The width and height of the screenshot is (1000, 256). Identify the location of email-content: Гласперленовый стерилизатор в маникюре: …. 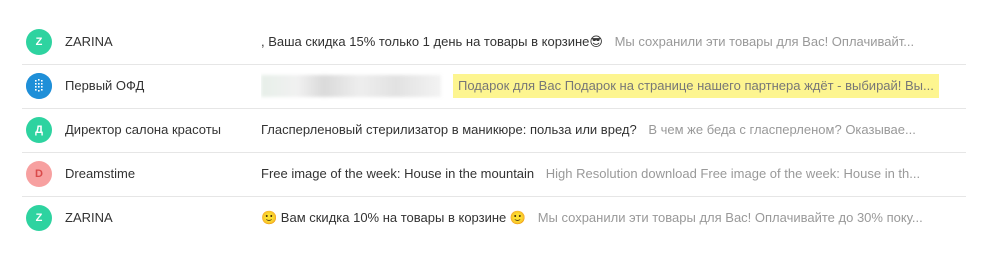
(613, 130).